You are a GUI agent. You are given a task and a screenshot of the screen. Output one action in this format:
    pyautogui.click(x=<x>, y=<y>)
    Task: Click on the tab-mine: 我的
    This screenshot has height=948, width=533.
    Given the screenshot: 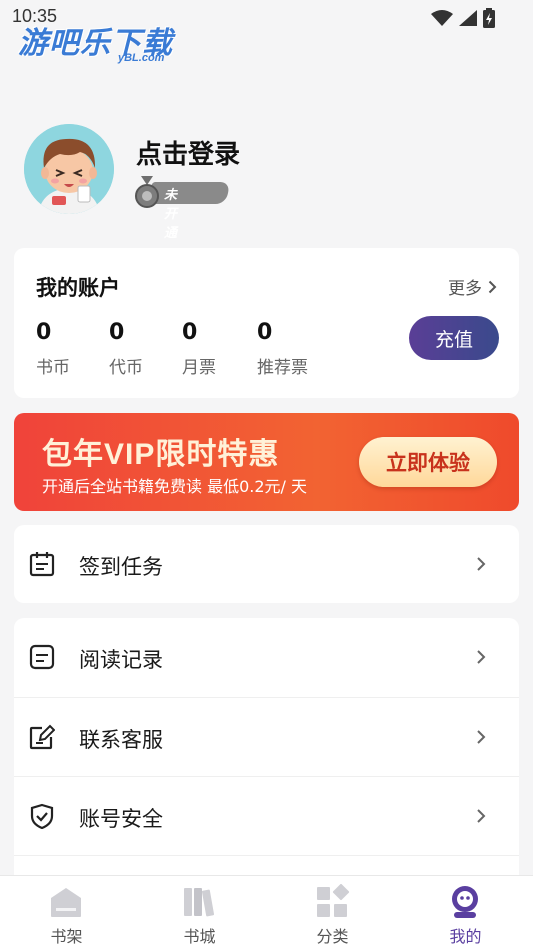 What is the action you would take?
    pyautogui.click(x=465, y=912)
    